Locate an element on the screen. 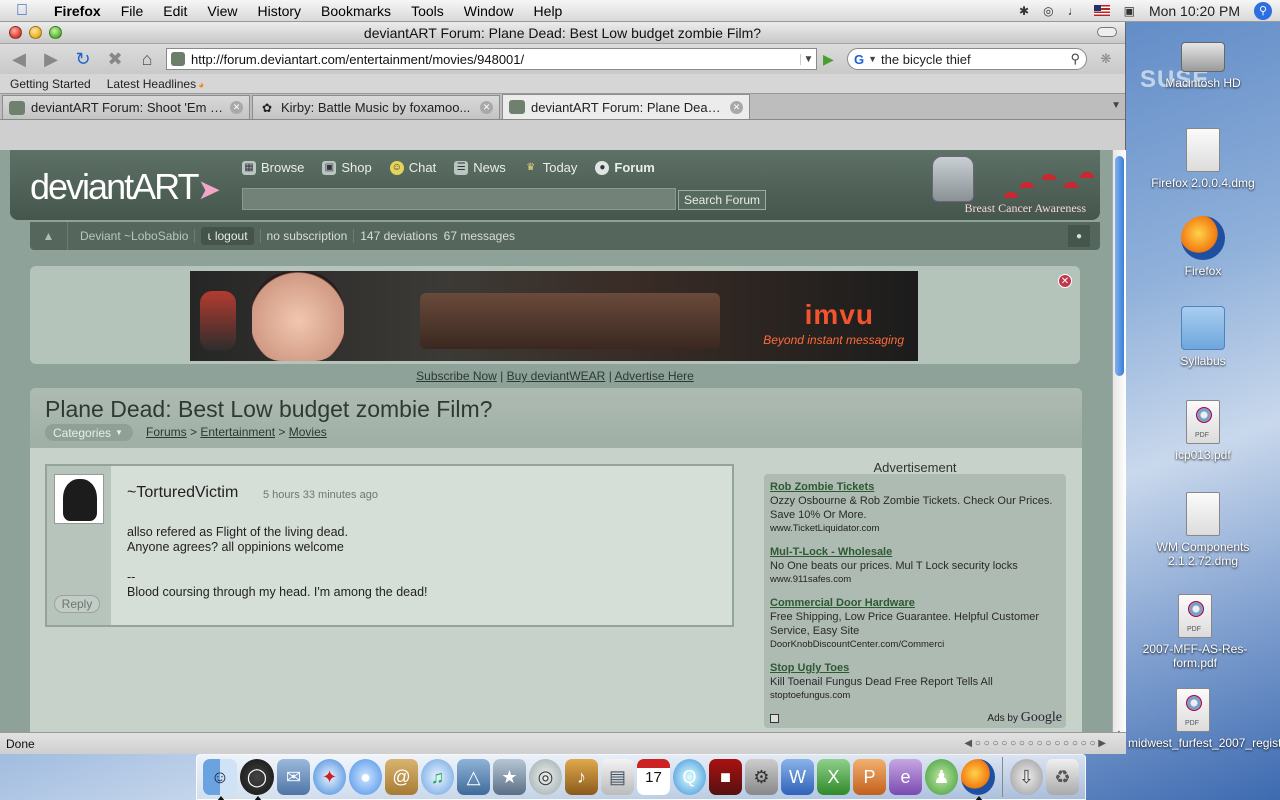  firefox-icon is located at coordinates (978, 777).